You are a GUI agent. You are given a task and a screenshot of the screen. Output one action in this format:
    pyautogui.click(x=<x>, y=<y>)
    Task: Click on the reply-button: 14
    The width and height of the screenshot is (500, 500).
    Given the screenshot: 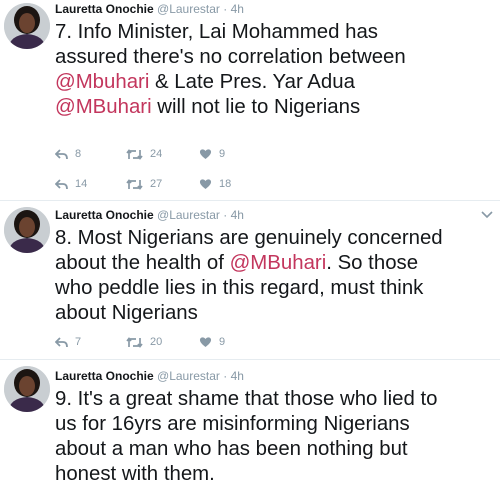 What is the action you would take?
    pyautogui.click(x=71, y=184)
    